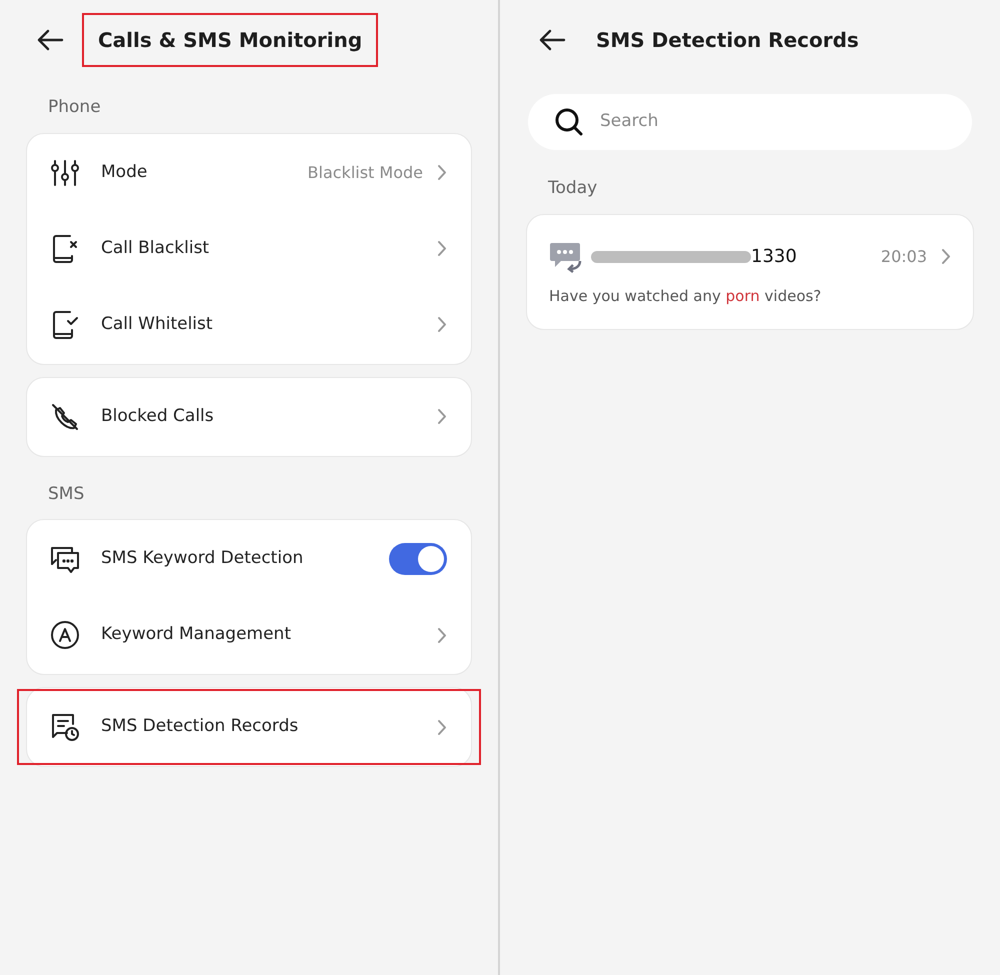 The height and width of the screenshot is (975, 1000). Describe the element at coordinates (155, 248) in the screenshot. I see `row-label: Call Blacklist` at that location.